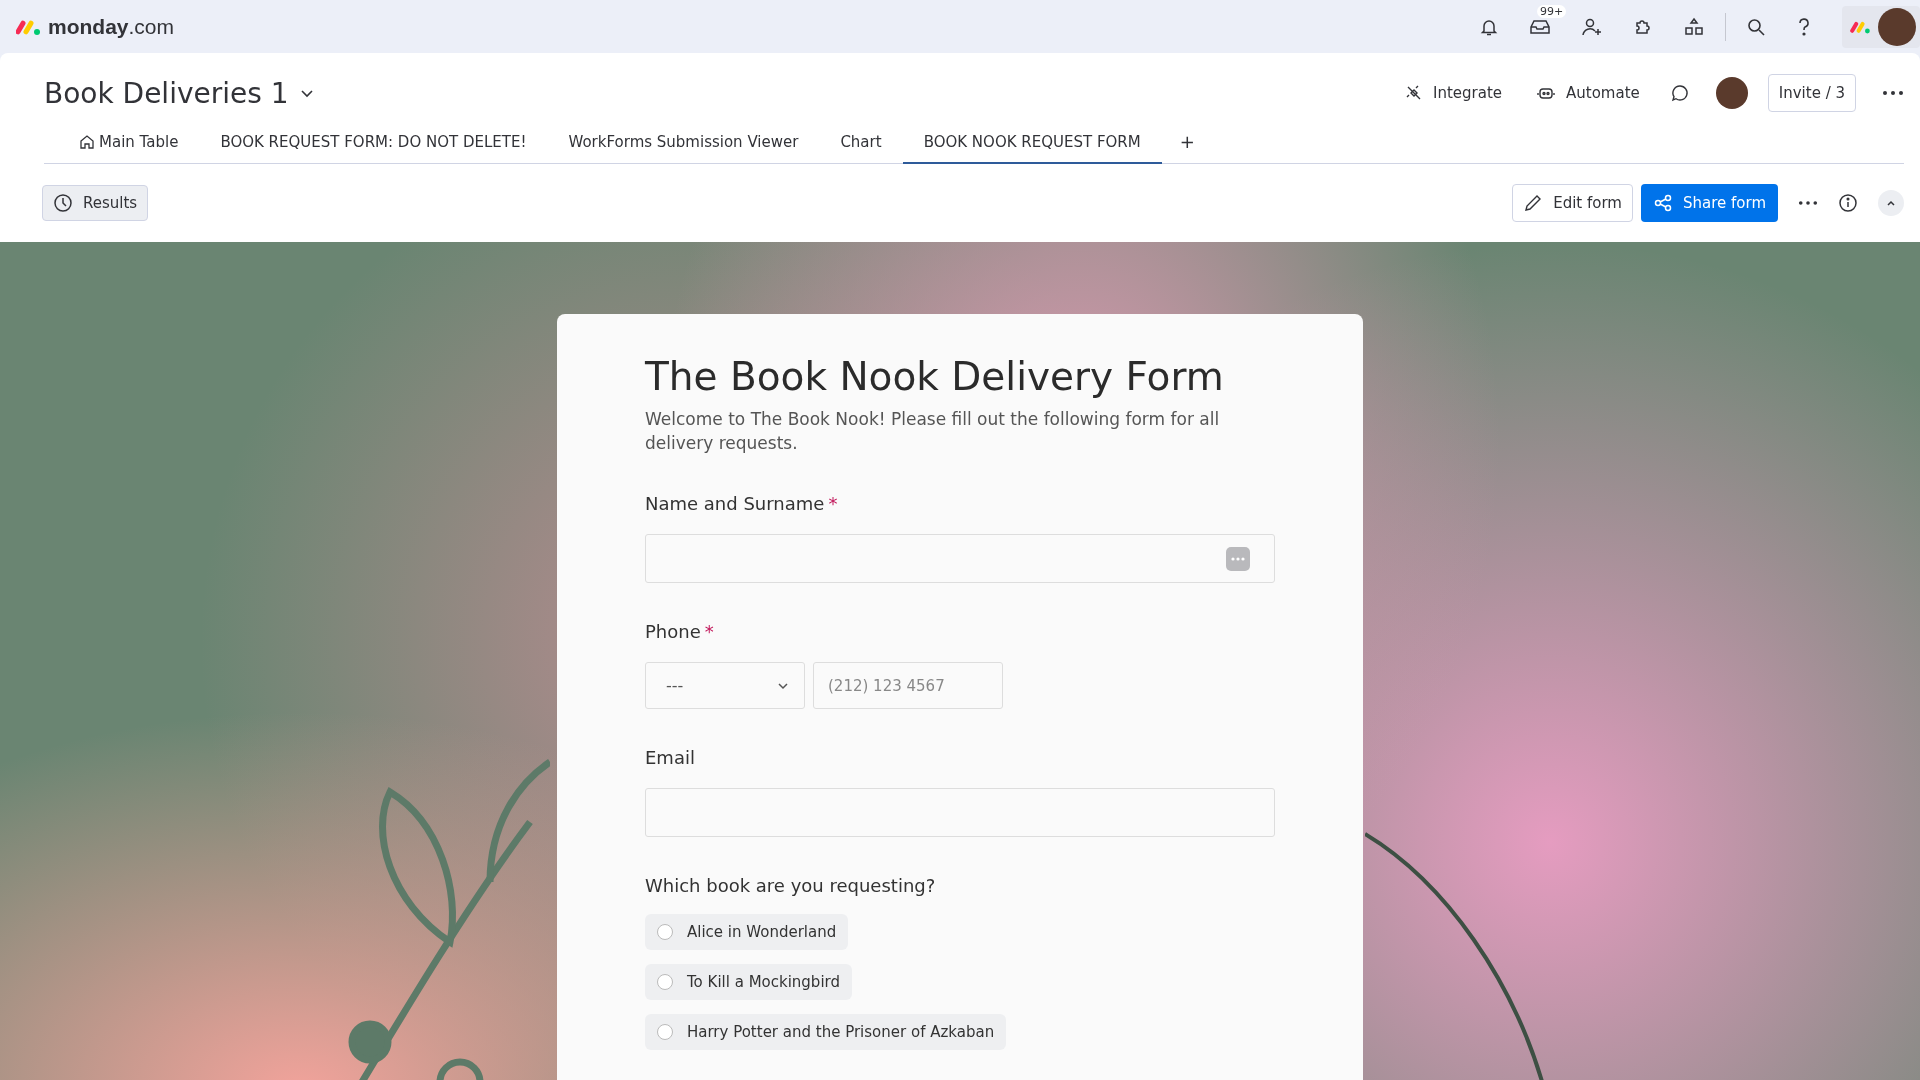  What do you see at coordinates (680, 631) in the screenshot?
I see `field-label: Phone *` at bounding box center [680, 631].